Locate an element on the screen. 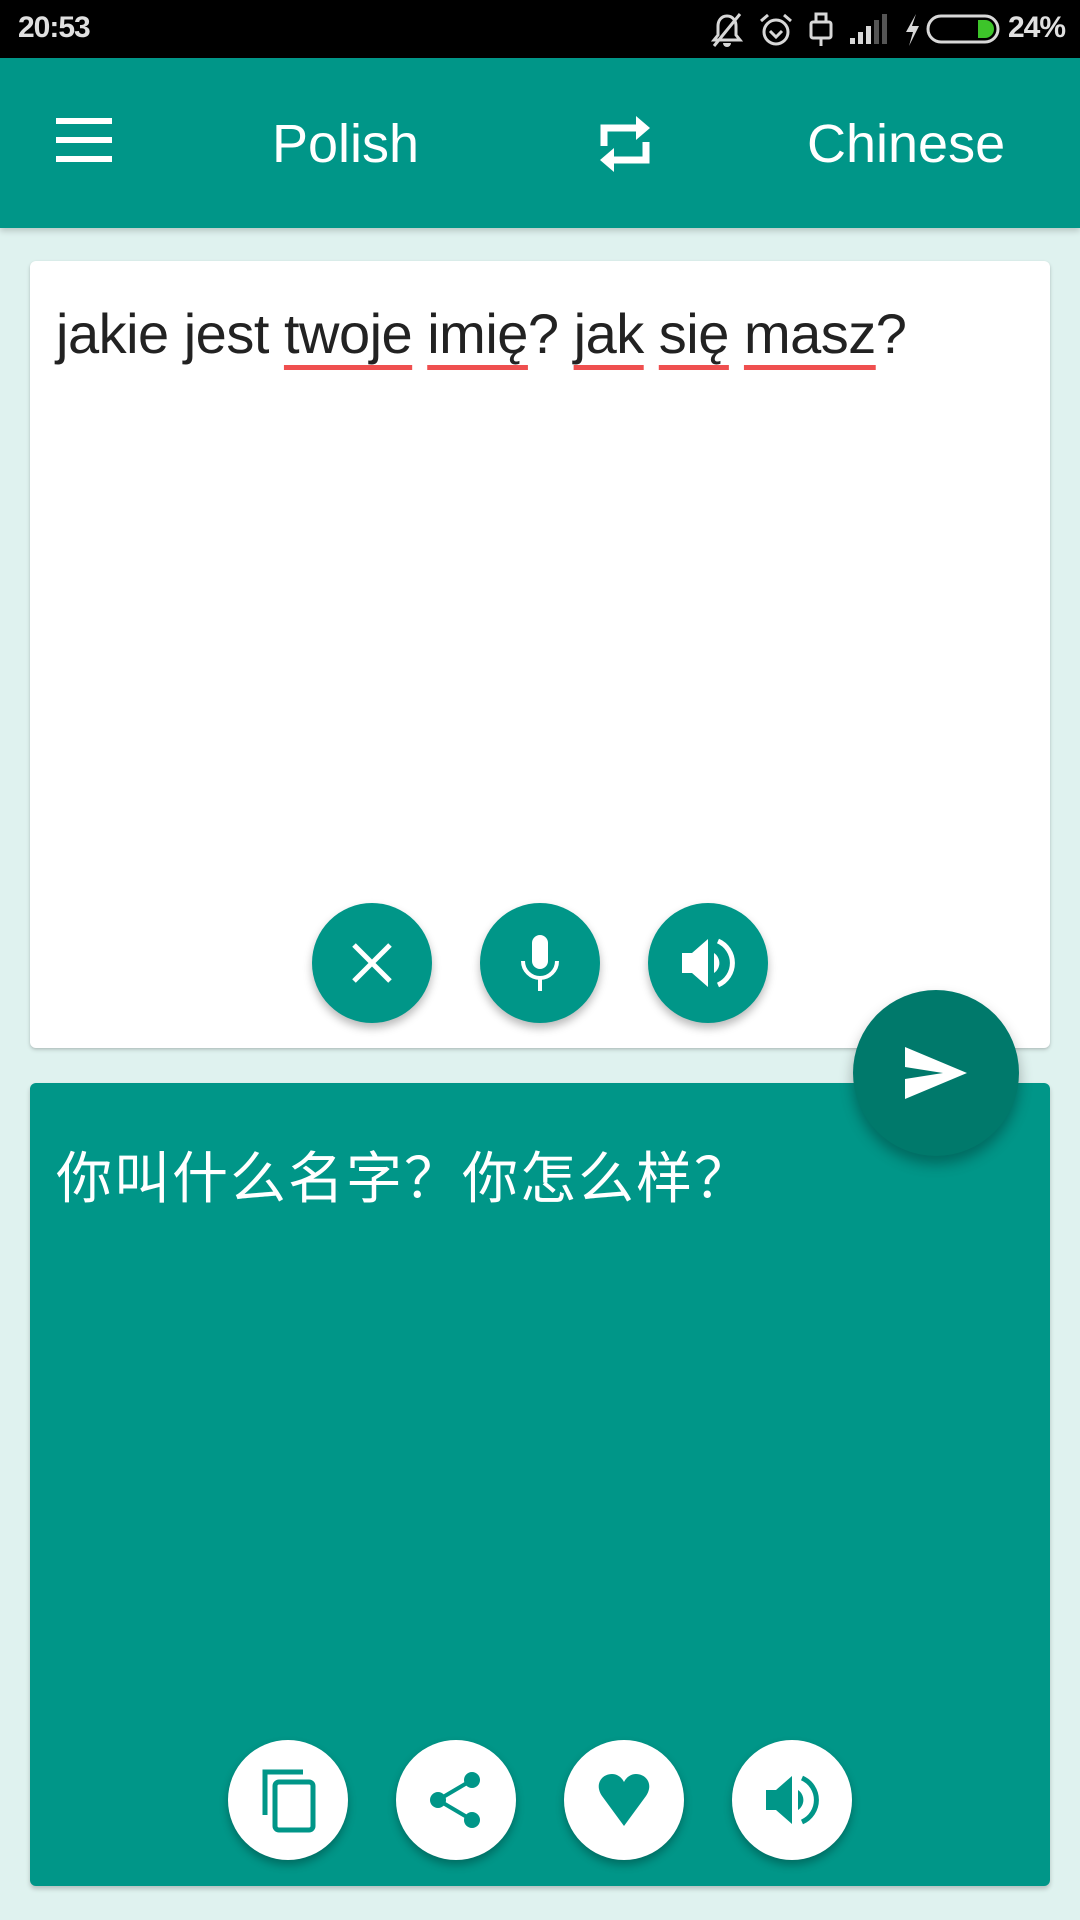  alarm-icon is located at coordinates (776, 29).